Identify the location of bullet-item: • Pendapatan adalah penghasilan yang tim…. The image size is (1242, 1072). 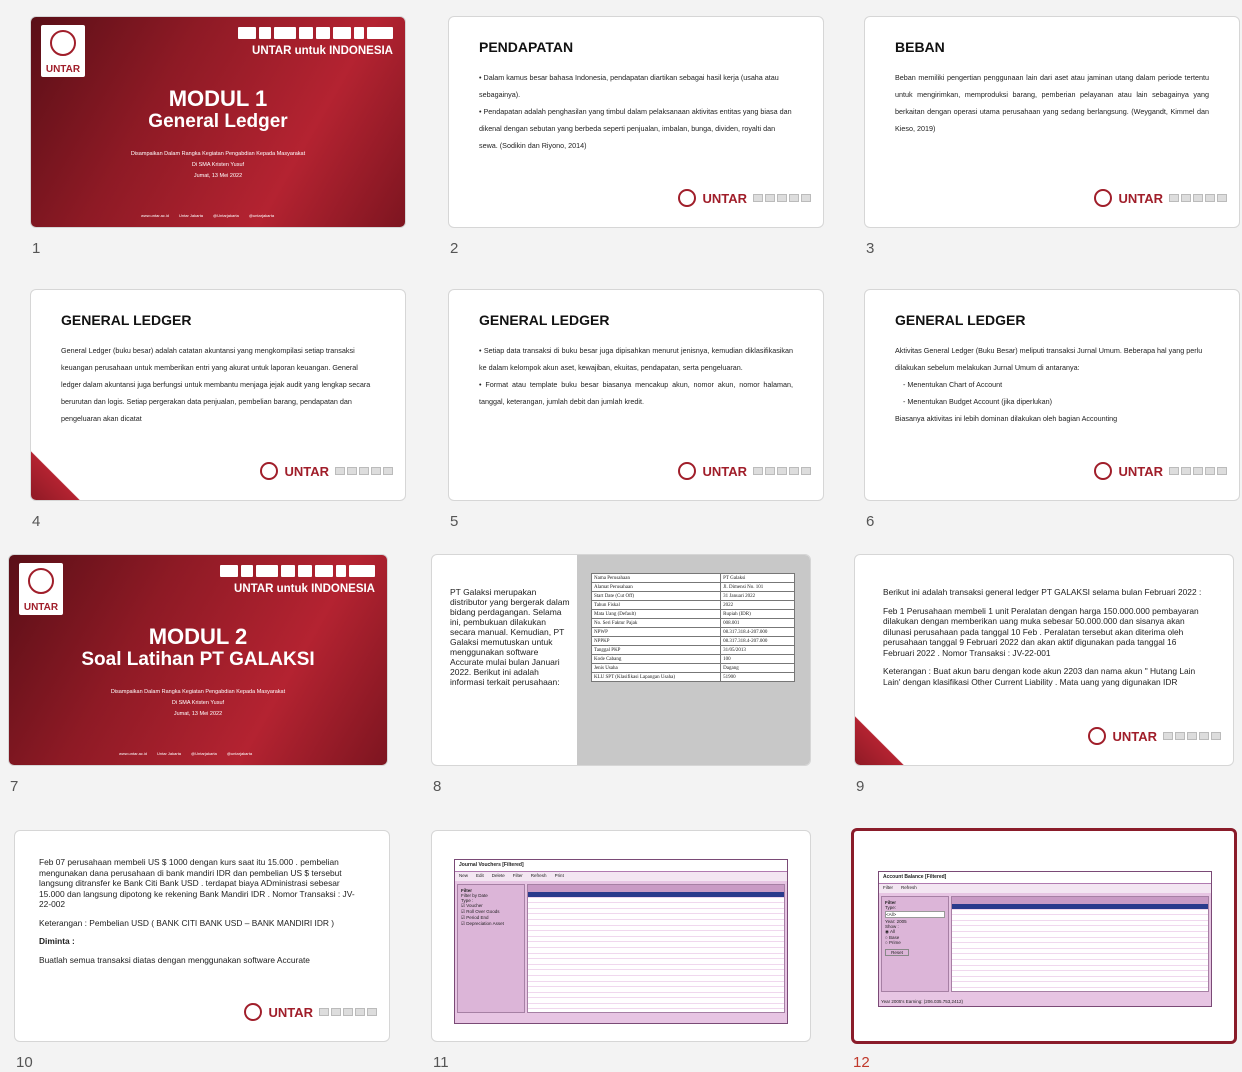
(635, 128).